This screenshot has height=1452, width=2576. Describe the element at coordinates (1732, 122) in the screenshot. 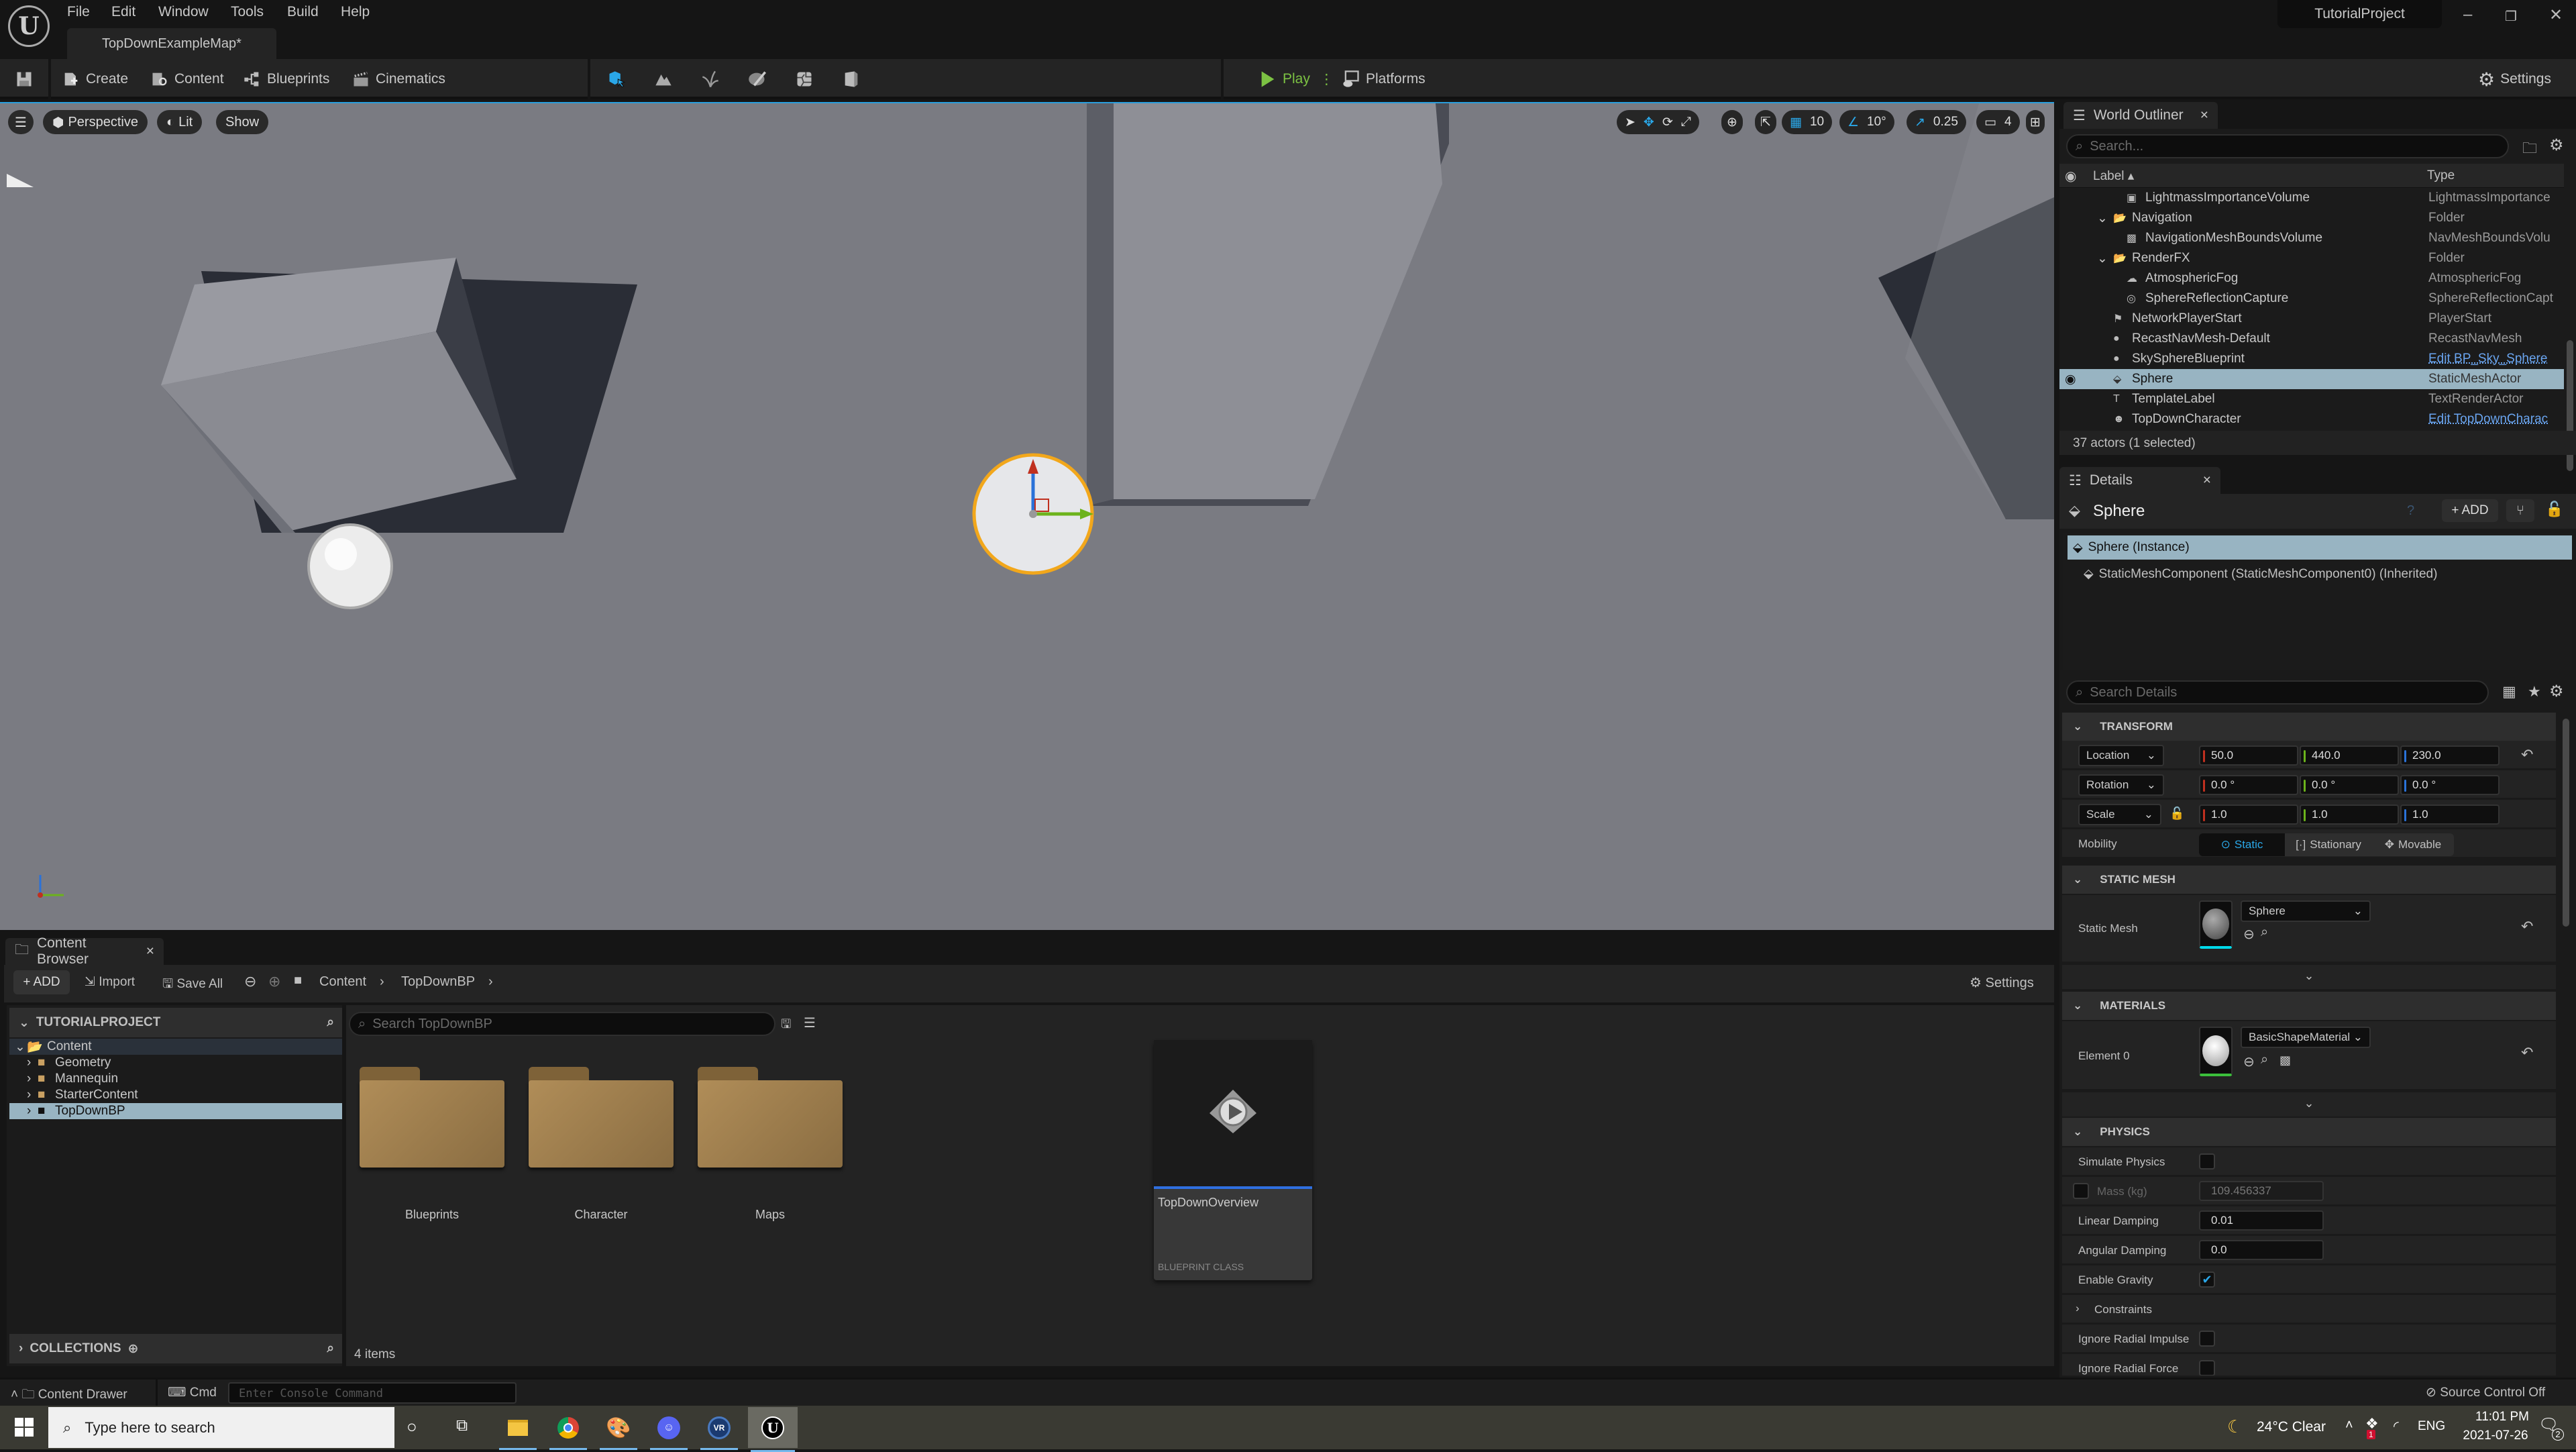

I see `world-local-toggle: ⊕` at that location.